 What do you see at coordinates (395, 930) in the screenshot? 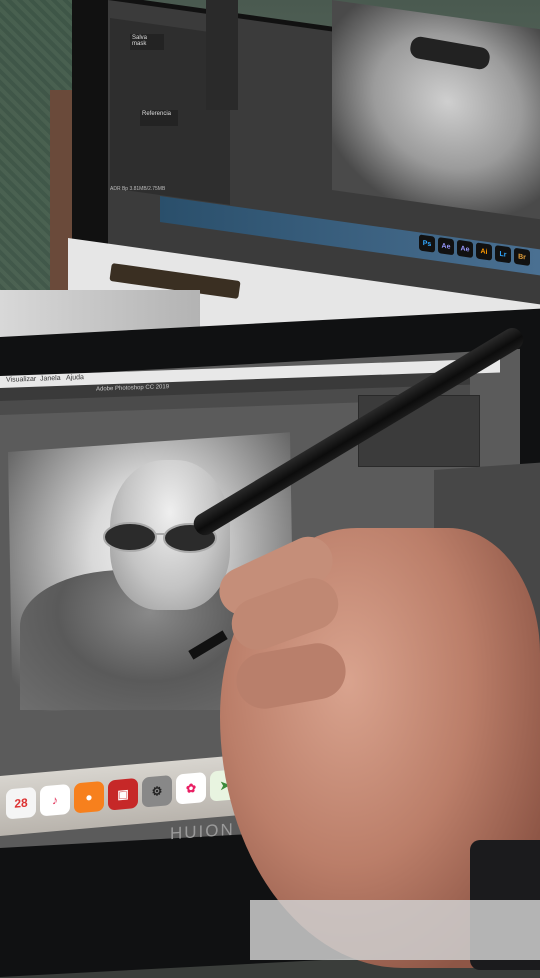
I see `table-cloth` at bounding box center [395, 930].